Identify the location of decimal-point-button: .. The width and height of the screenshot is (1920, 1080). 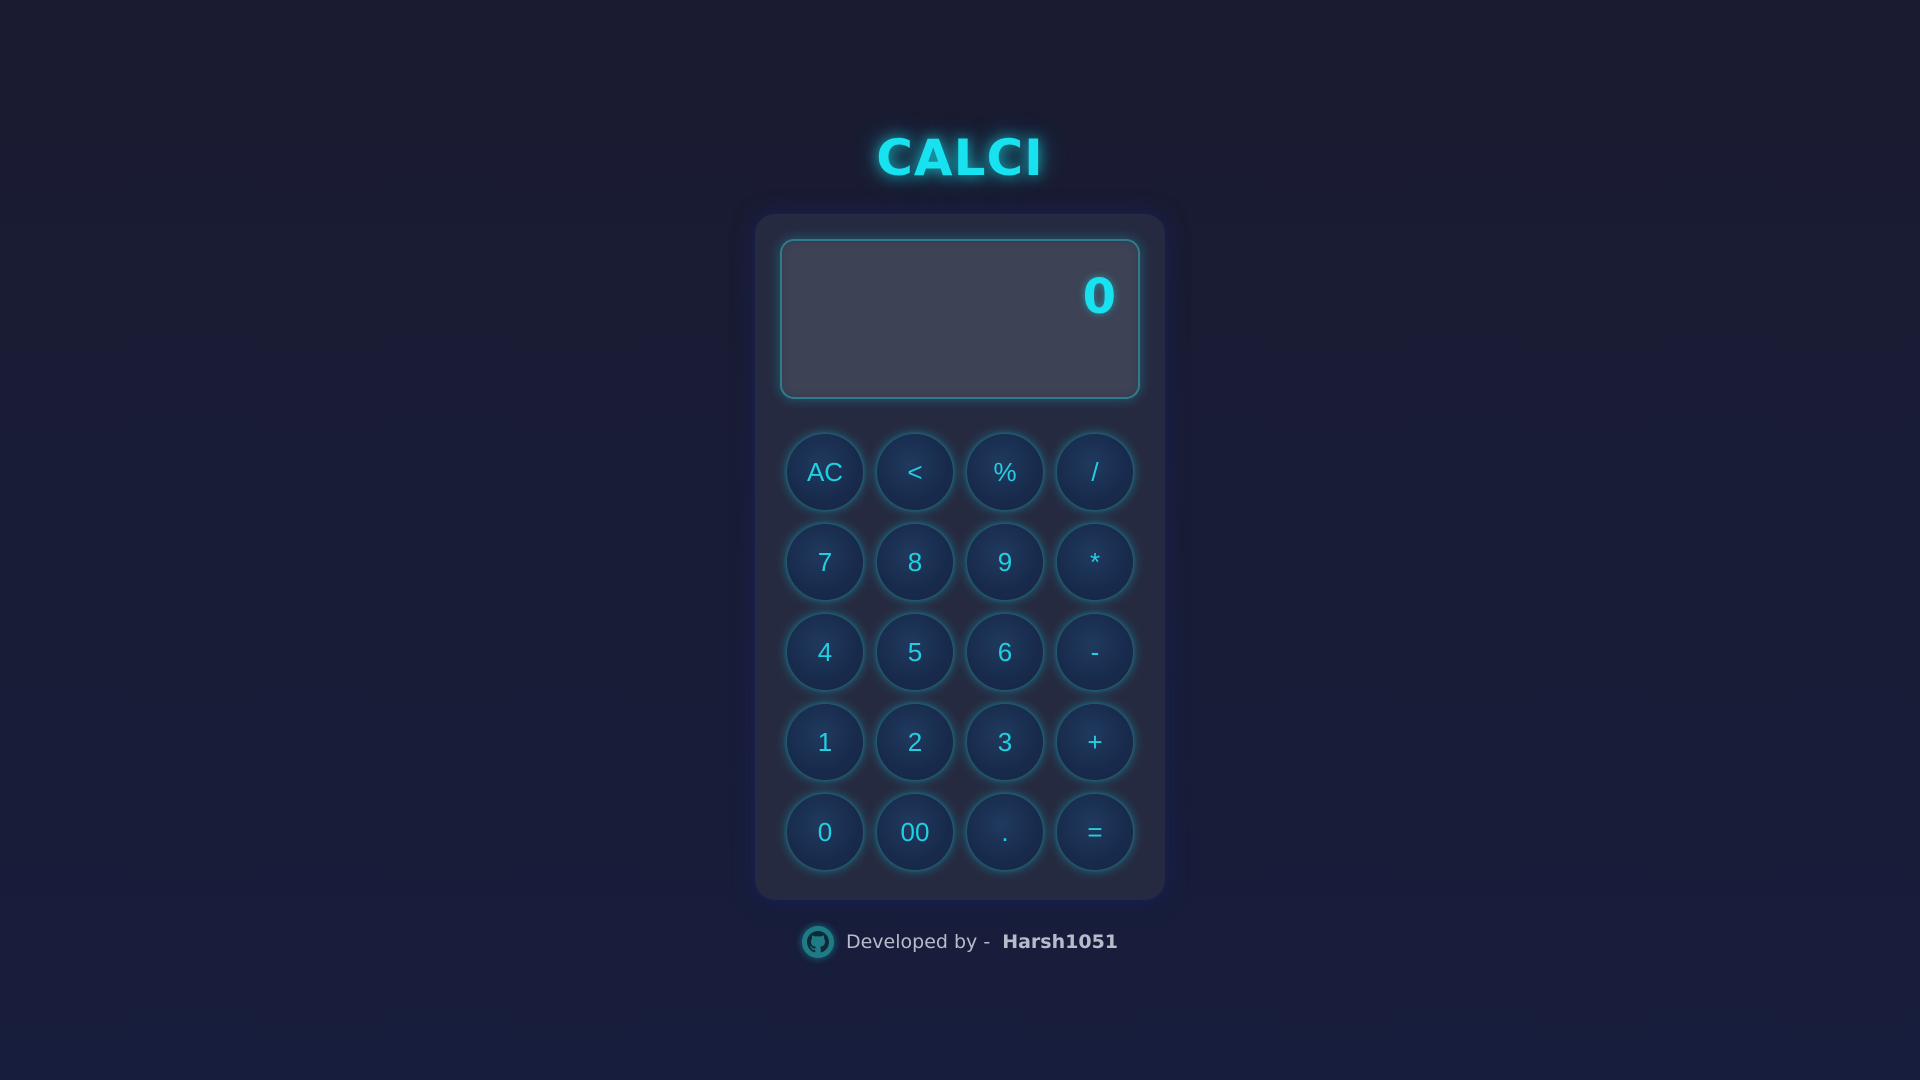
(1005, 832).